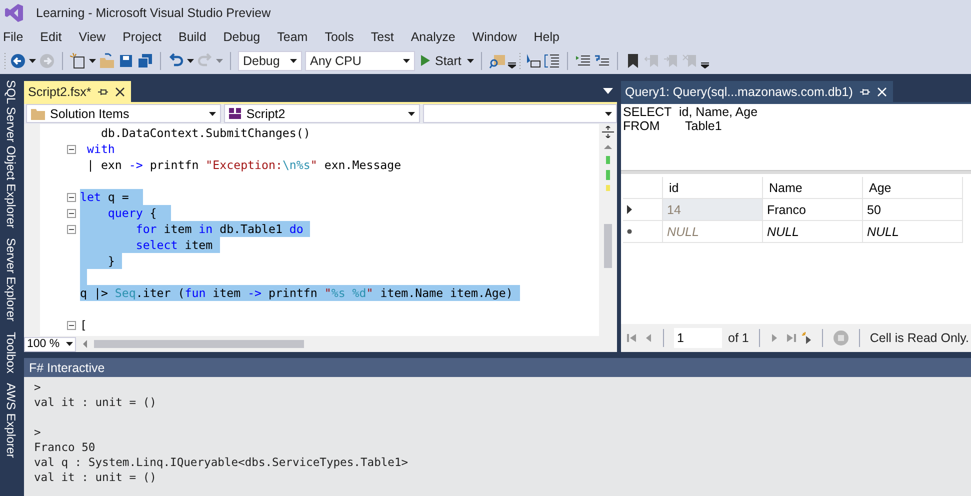  I want to click on configuration-dropdown: Debug, so click(270, 60).